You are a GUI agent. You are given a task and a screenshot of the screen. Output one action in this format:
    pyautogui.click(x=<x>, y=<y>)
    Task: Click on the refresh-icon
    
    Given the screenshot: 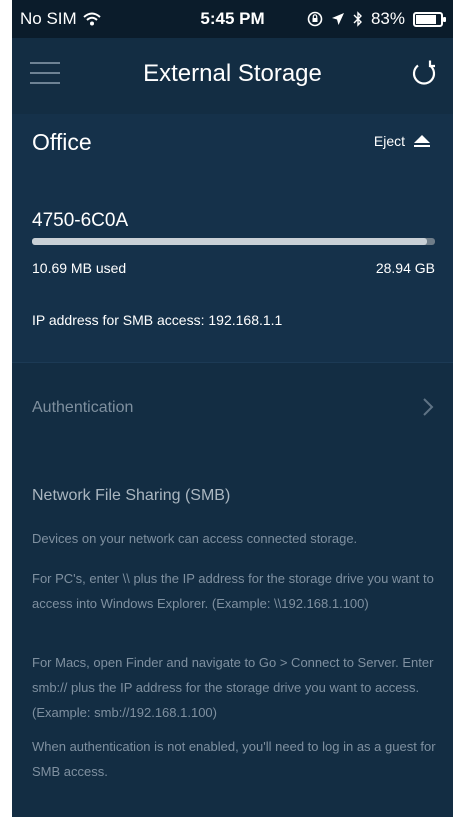 What is the action you would take?
    pyautogui.click(x=424, y=73)
    